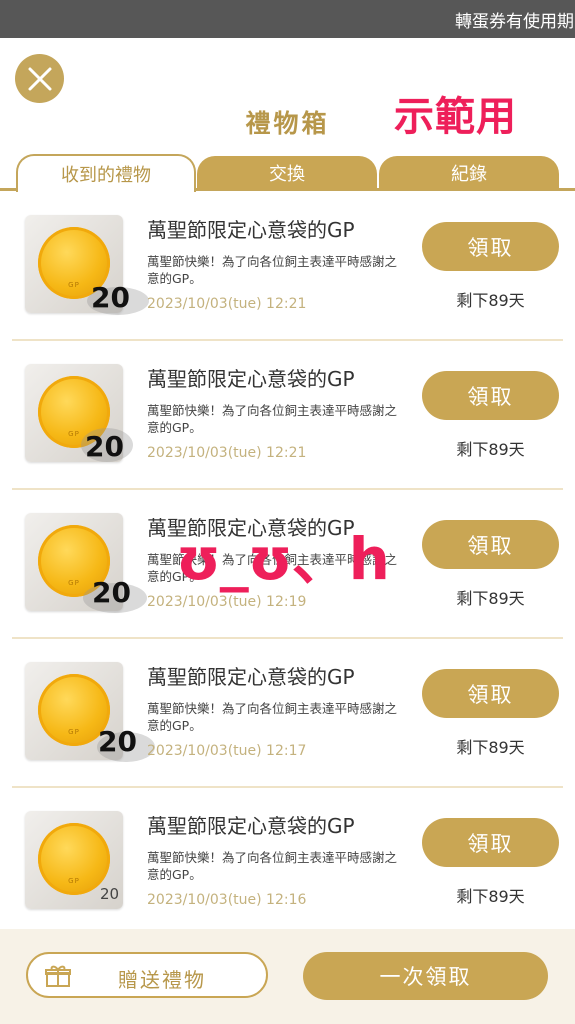 The image size is (575, 1024). I want to click on close-icon, so click(39, 78).